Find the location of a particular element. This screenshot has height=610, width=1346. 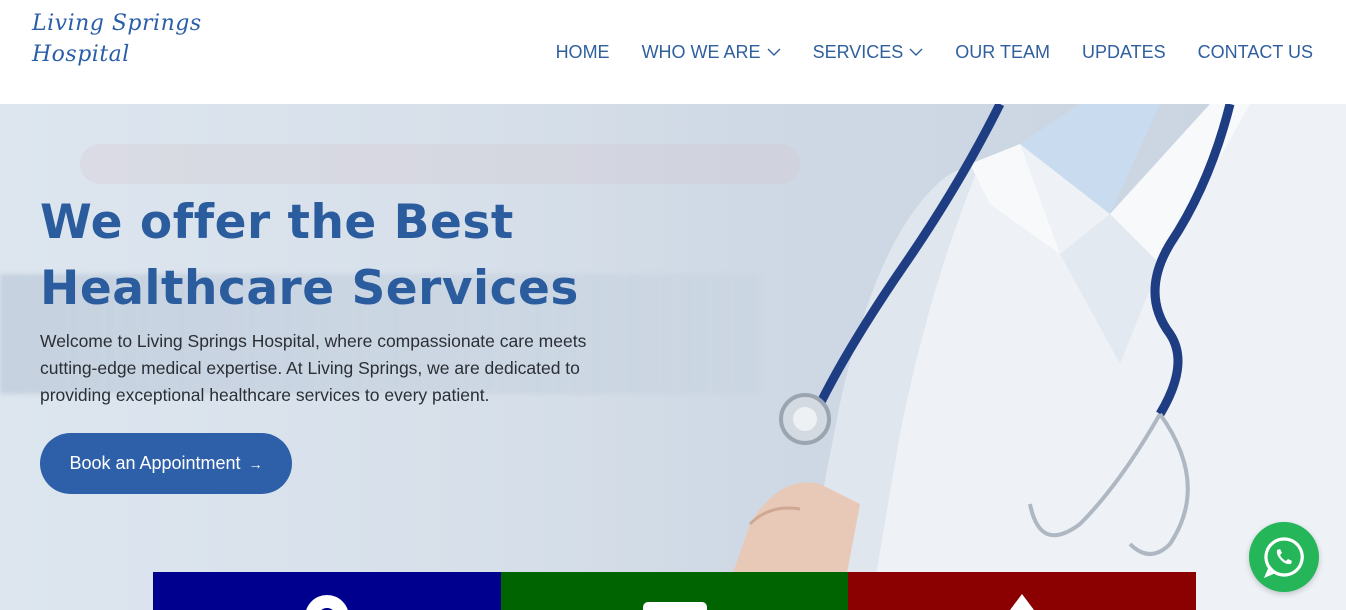

whatsapp-button is located at coordinates (1284, 557).